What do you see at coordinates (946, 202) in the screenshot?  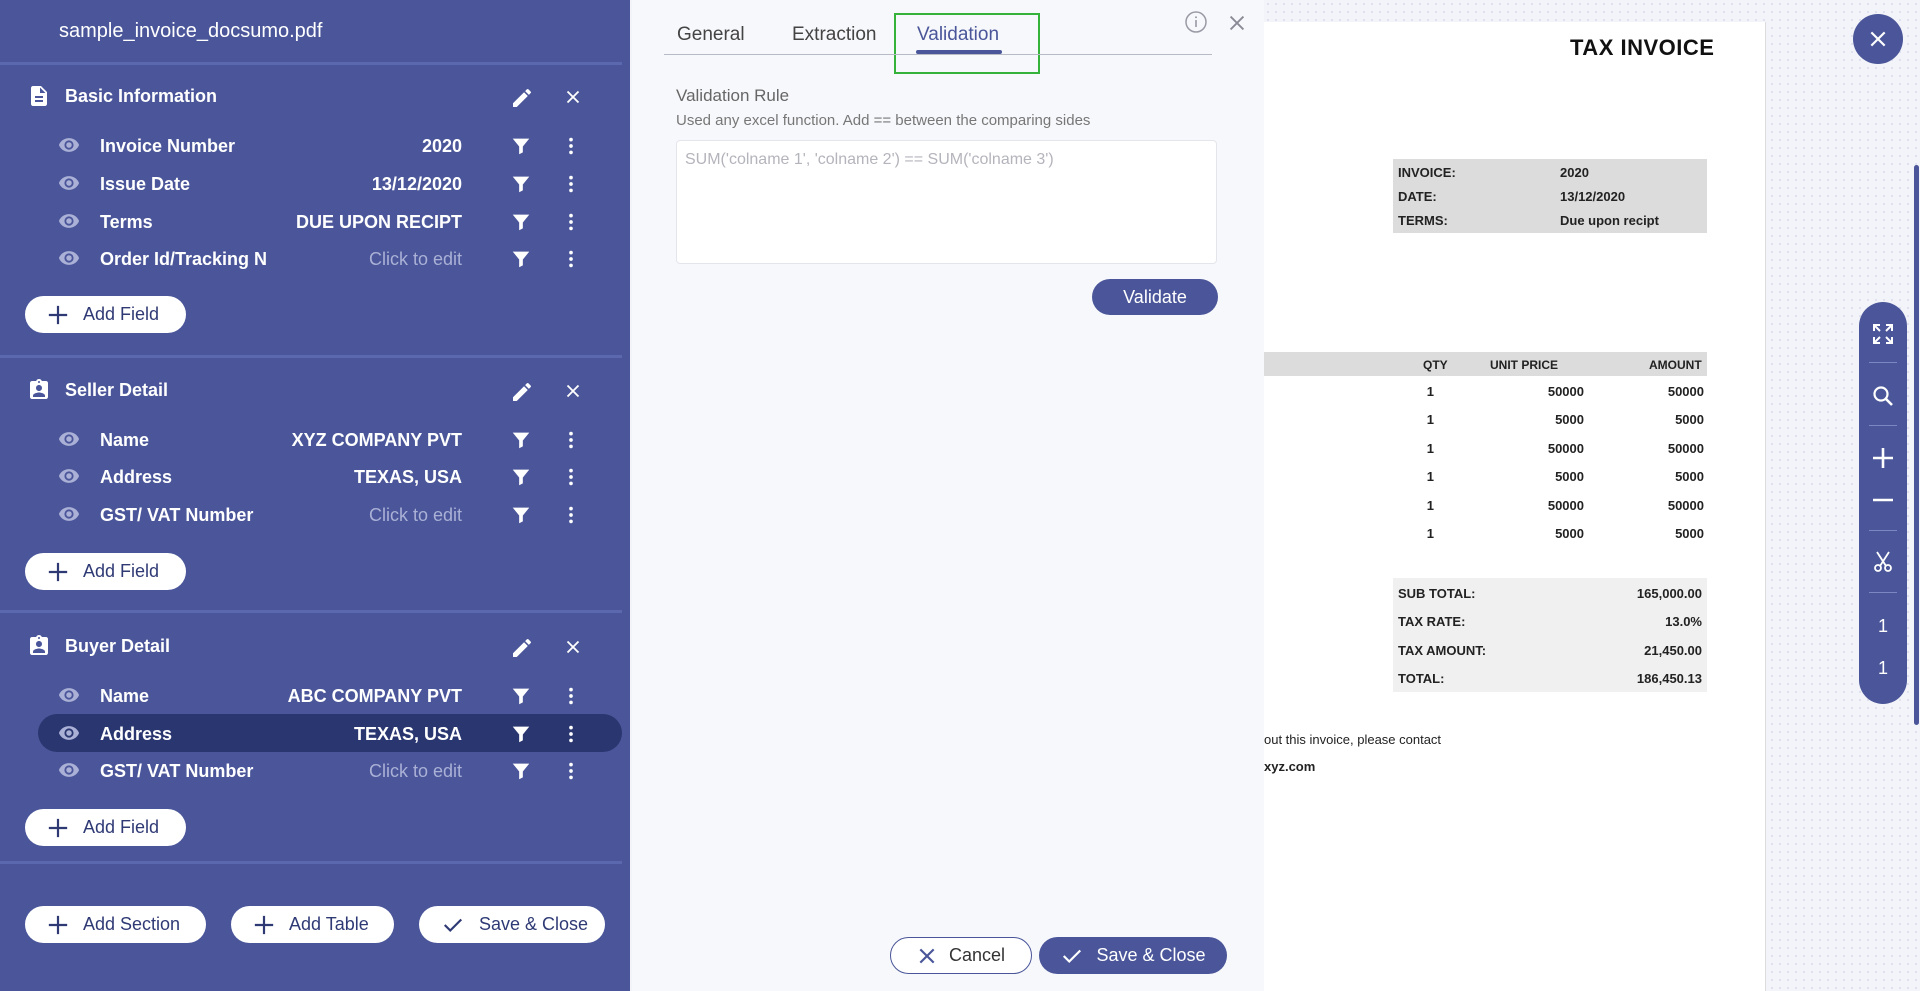 I see `validation-rule-input` at bounding box center [946, 202].